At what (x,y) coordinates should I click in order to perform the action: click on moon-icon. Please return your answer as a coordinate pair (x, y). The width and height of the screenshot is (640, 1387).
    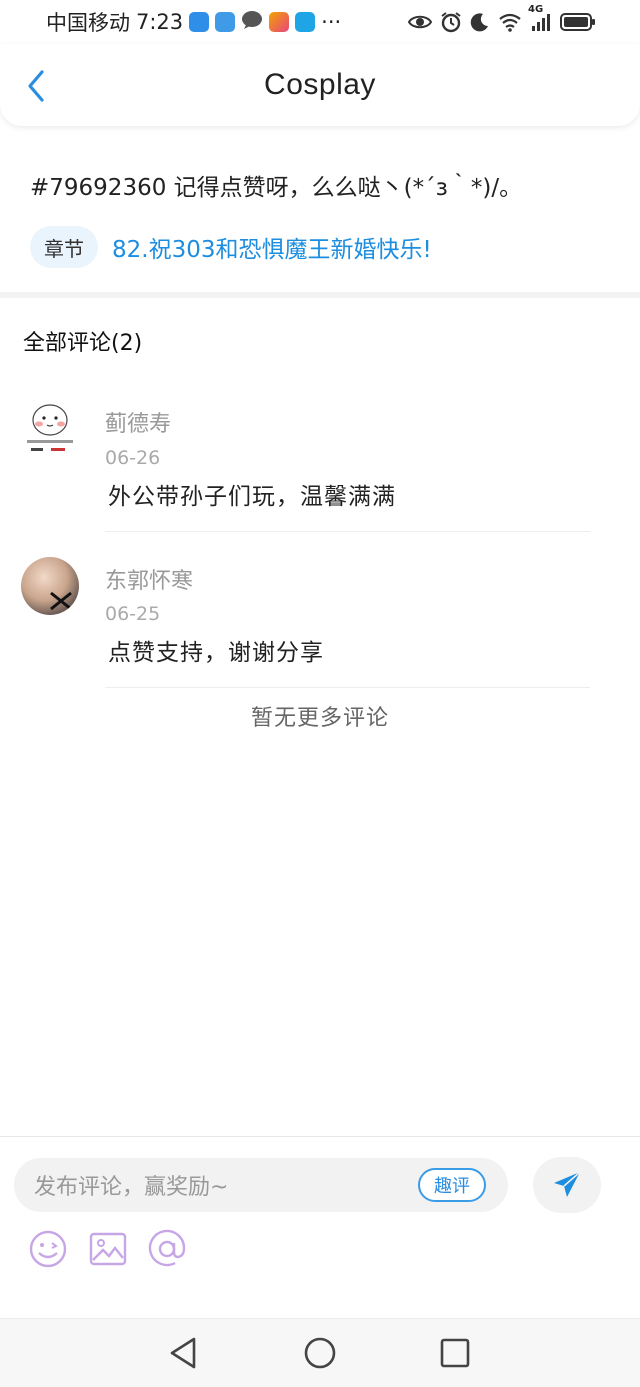
    Looking at the image, I should click on (480, 22).